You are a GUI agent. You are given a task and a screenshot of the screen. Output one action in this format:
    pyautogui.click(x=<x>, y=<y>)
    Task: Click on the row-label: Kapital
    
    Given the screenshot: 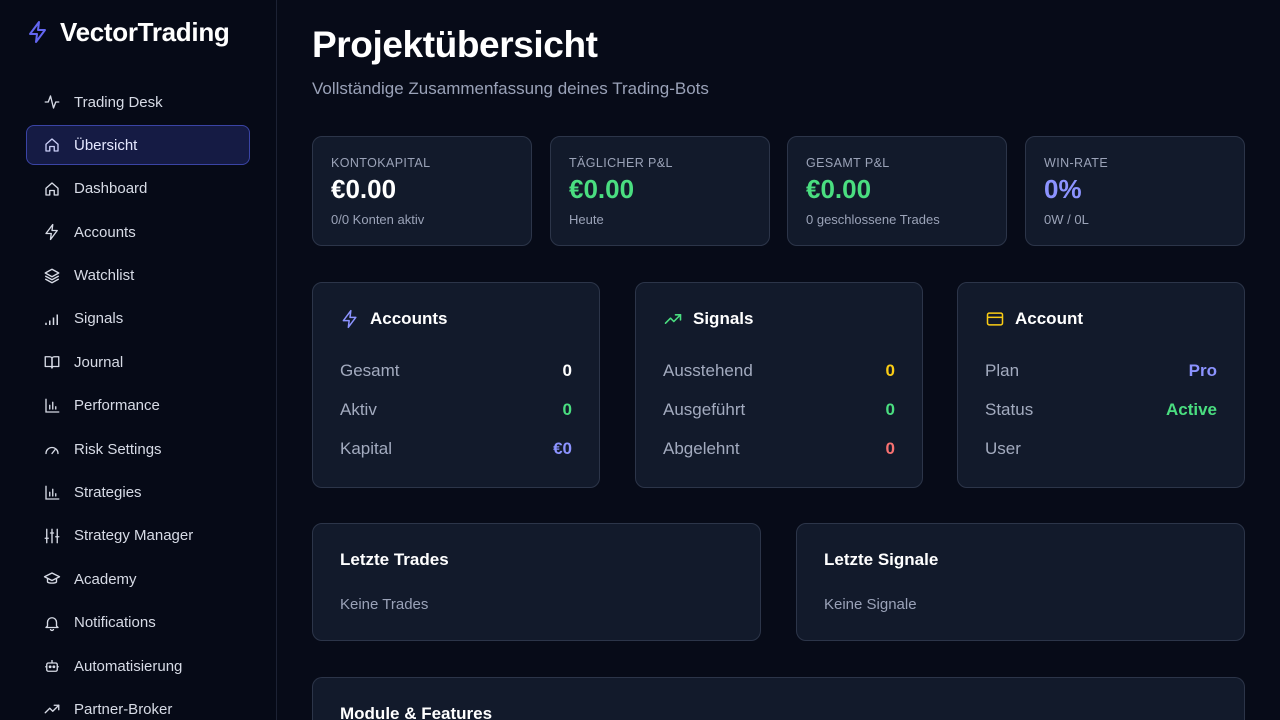 What is the action you would take?
    pyautogui.click(x=366, y=448)
    